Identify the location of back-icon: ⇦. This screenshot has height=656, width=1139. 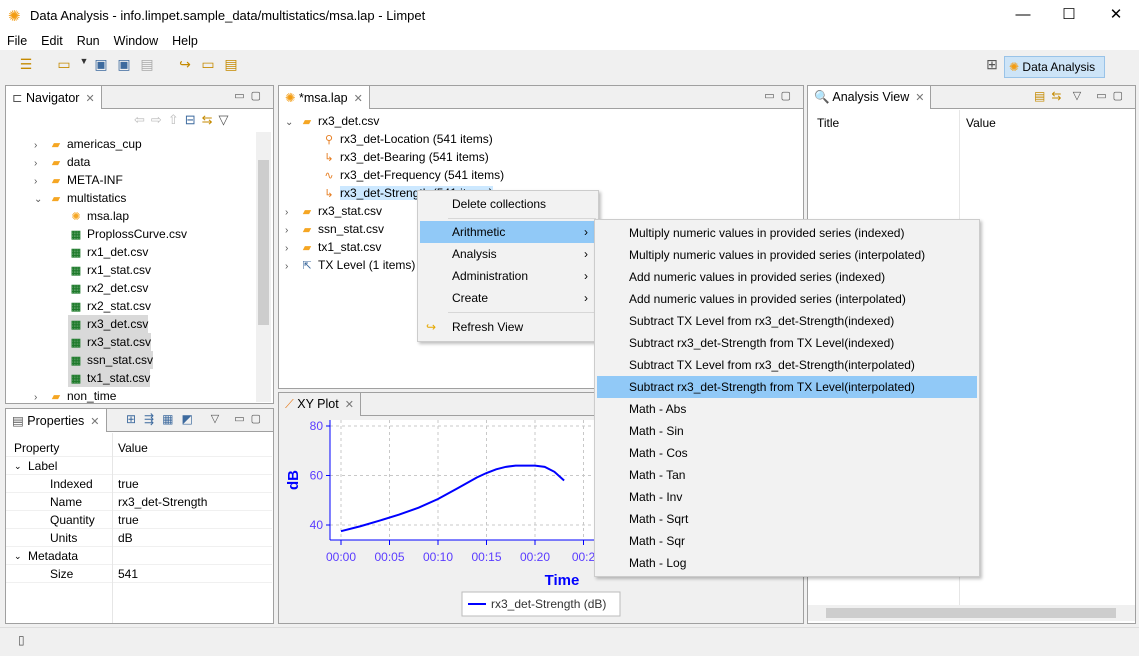
(142, 119).